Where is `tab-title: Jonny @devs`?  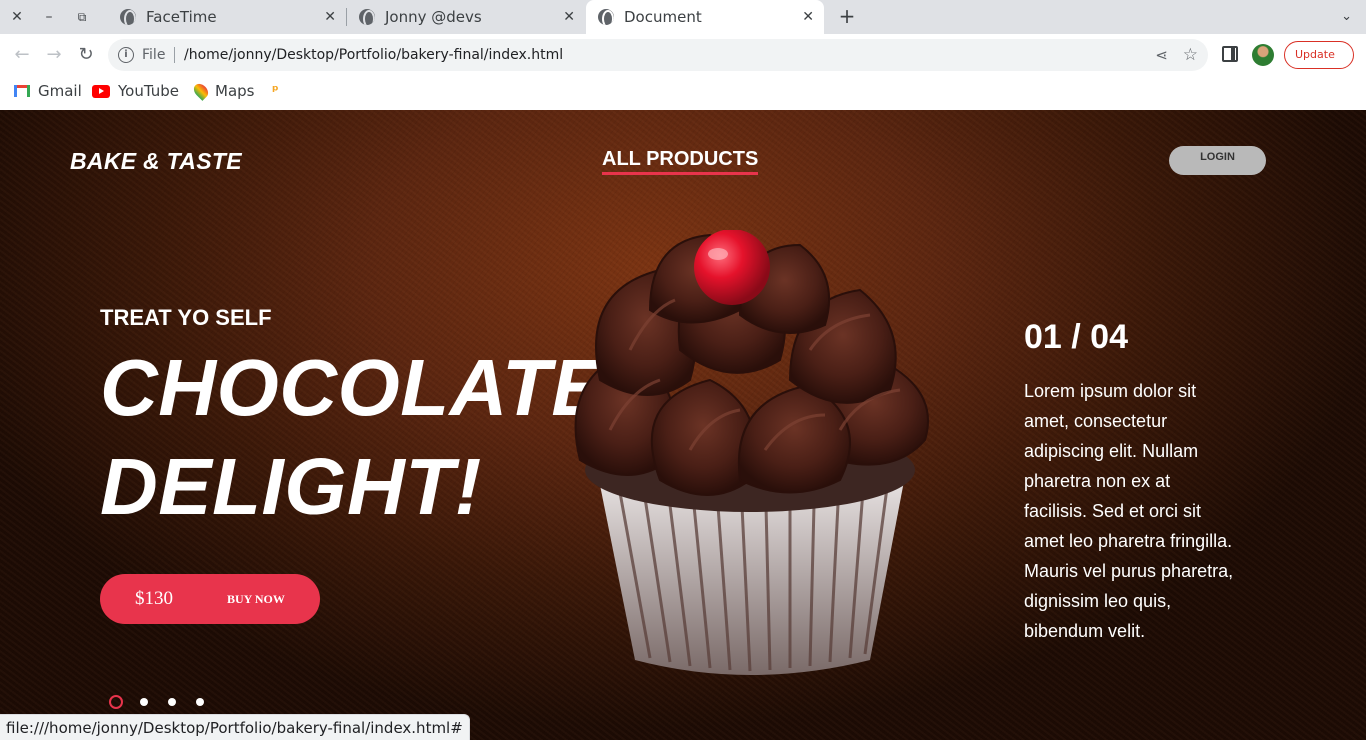
tab-title: Jonny @devs is located at coordinates (433, 17).